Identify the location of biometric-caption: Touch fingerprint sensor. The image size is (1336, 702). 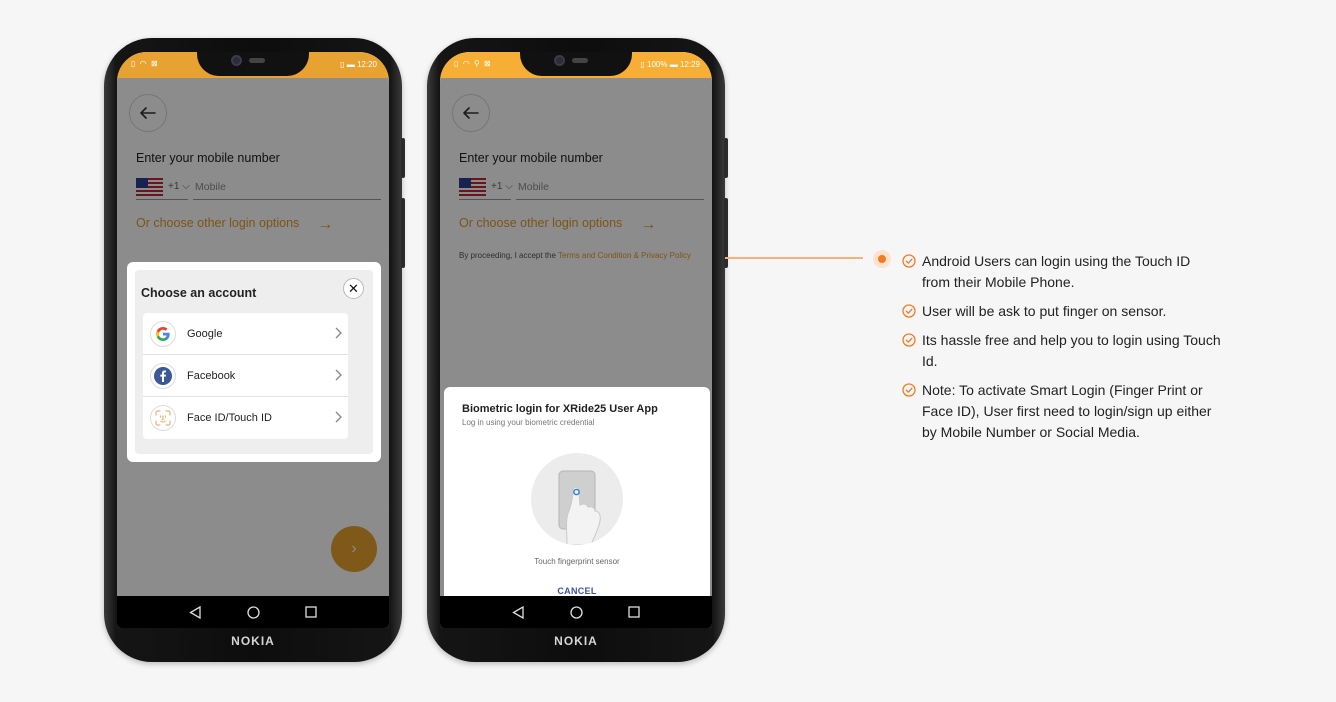
(577, 561).